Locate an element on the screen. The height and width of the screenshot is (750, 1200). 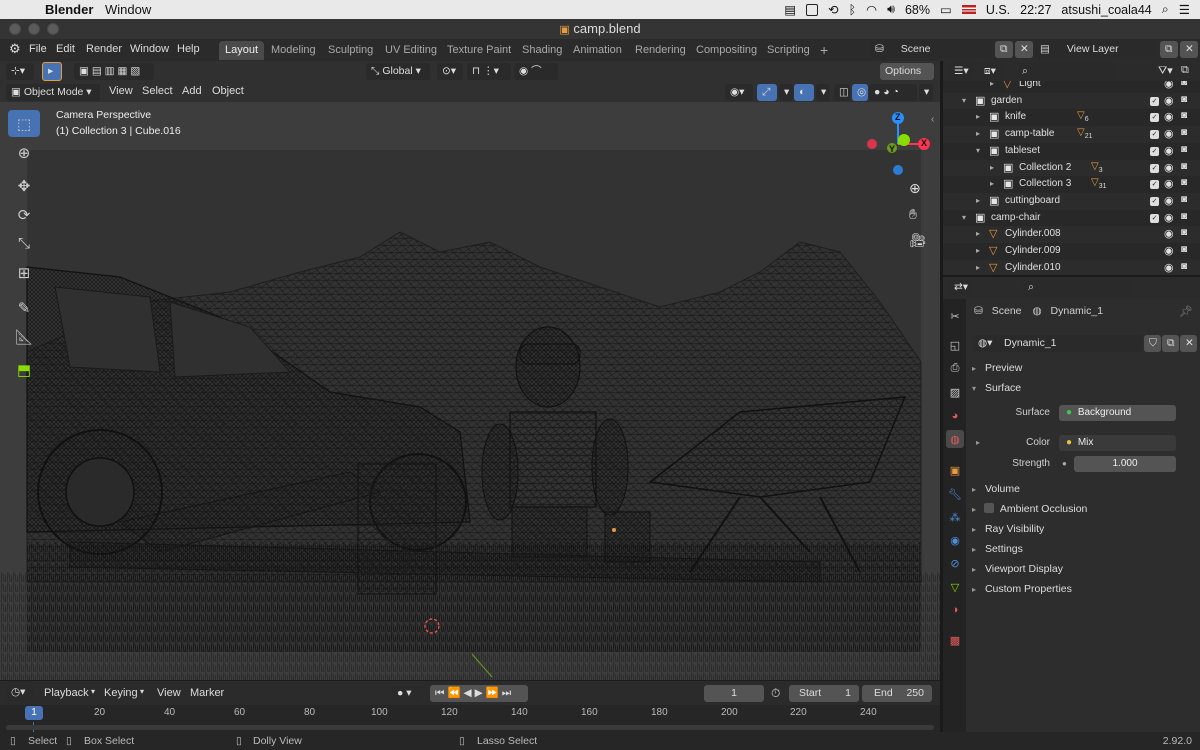
delete-view-layer-icon: ✕ is located at coordinates (1189, 49).